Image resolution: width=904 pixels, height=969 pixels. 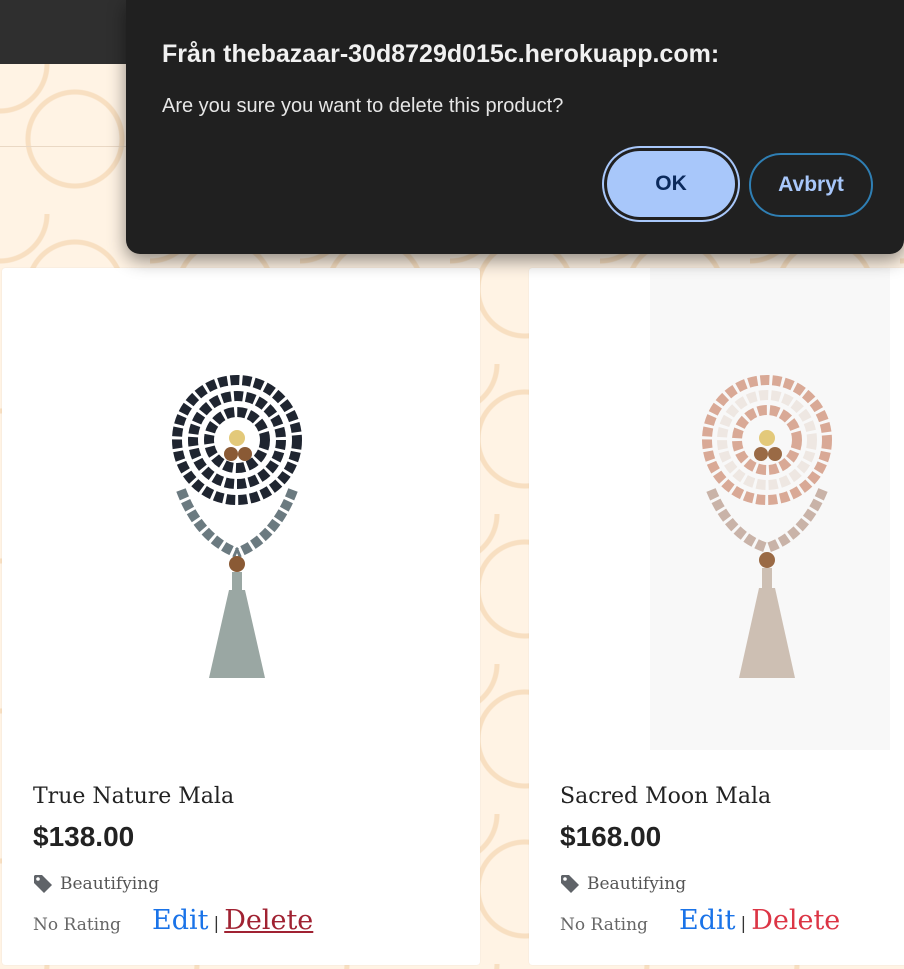 I want to click on ok-button: OK, so click(x=671, y=184).